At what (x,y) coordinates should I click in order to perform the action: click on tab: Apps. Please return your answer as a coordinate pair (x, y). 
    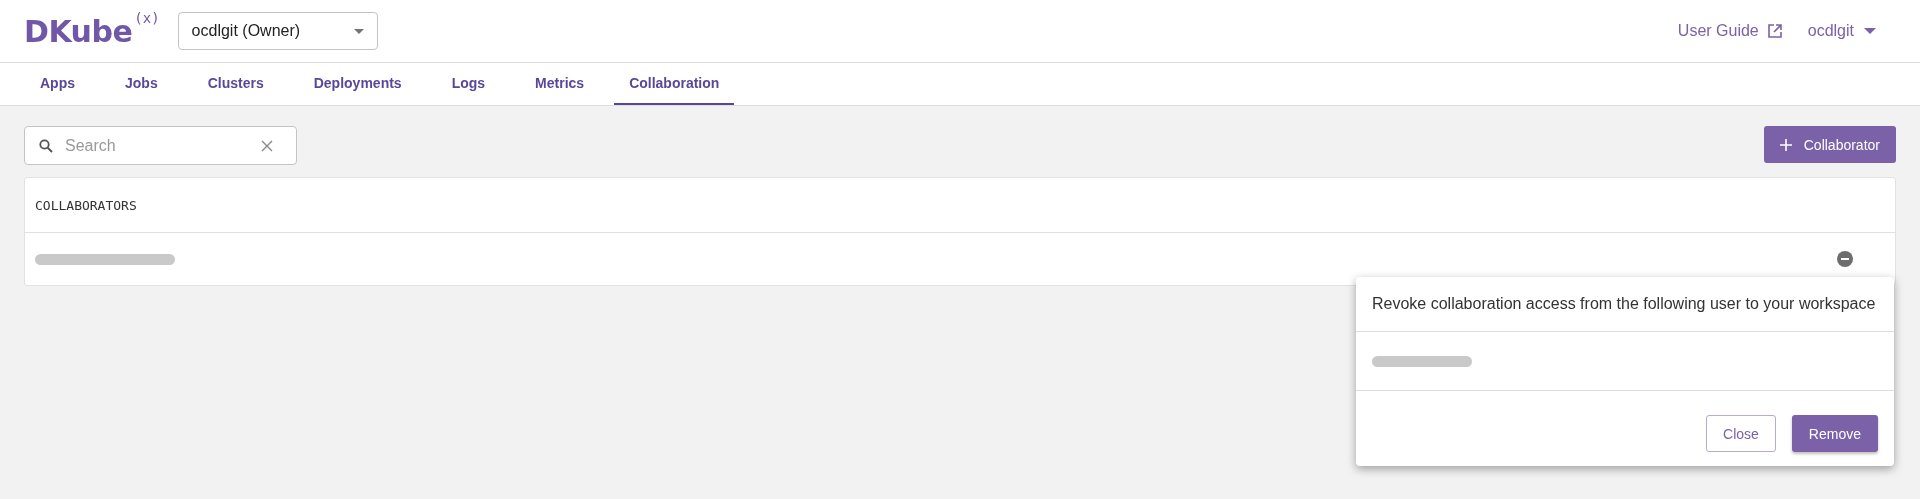
    Looking at the image, I should click on (57, 84).